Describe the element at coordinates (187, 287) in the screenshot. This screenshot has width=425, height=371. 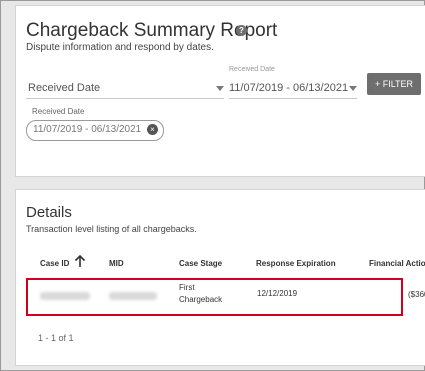
I see `case-stage-line1: First` at that location.